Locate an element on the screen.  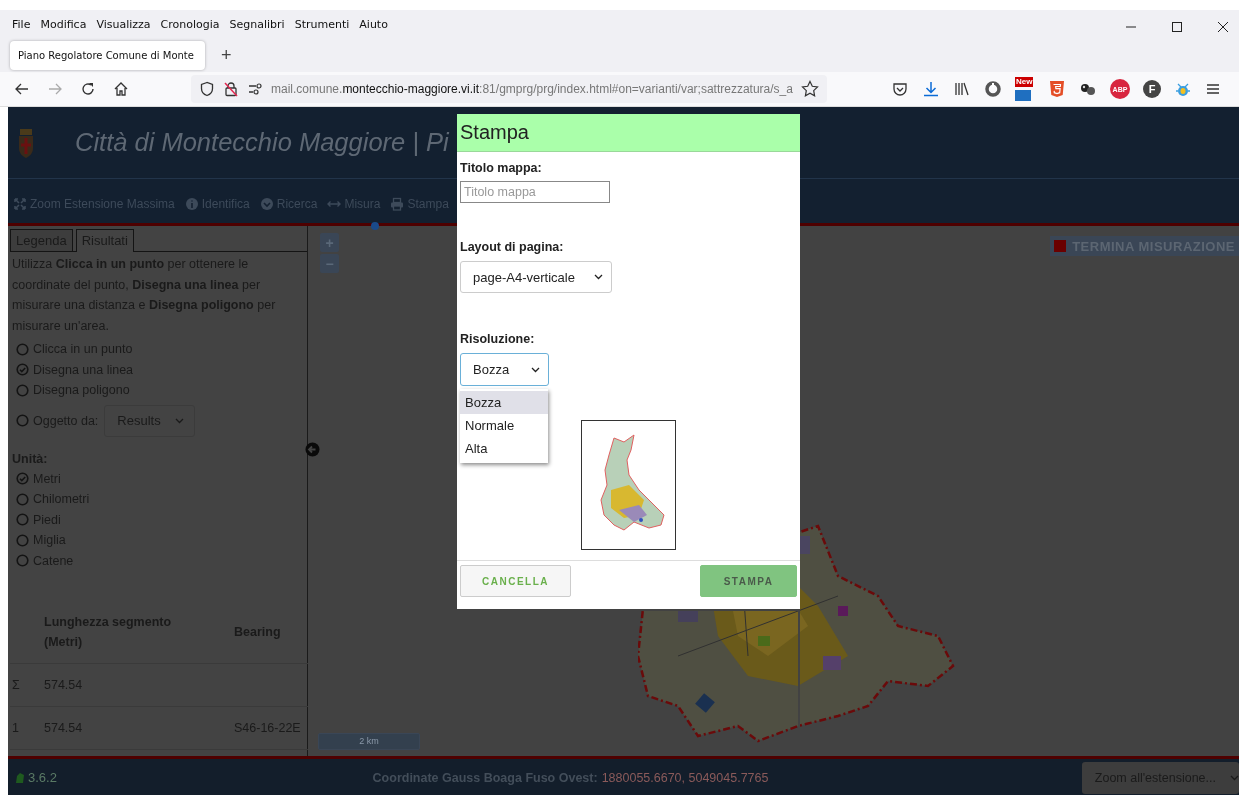
print-button: STAMPA is located at coordinates (748, 581).